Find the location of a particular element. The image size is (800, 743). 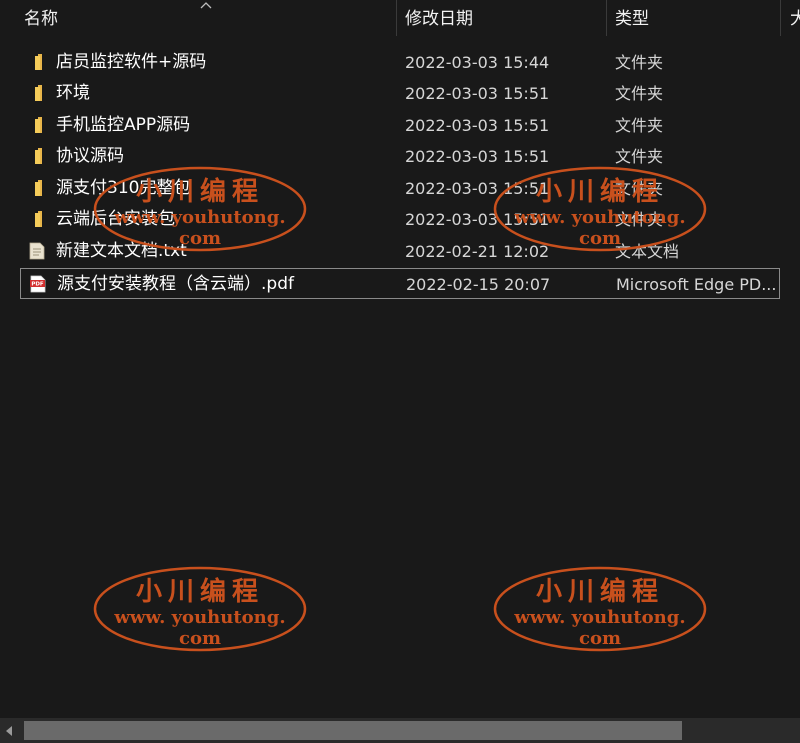

file-name: 店员监控软件+源码 is located at coordinates (131, 62).